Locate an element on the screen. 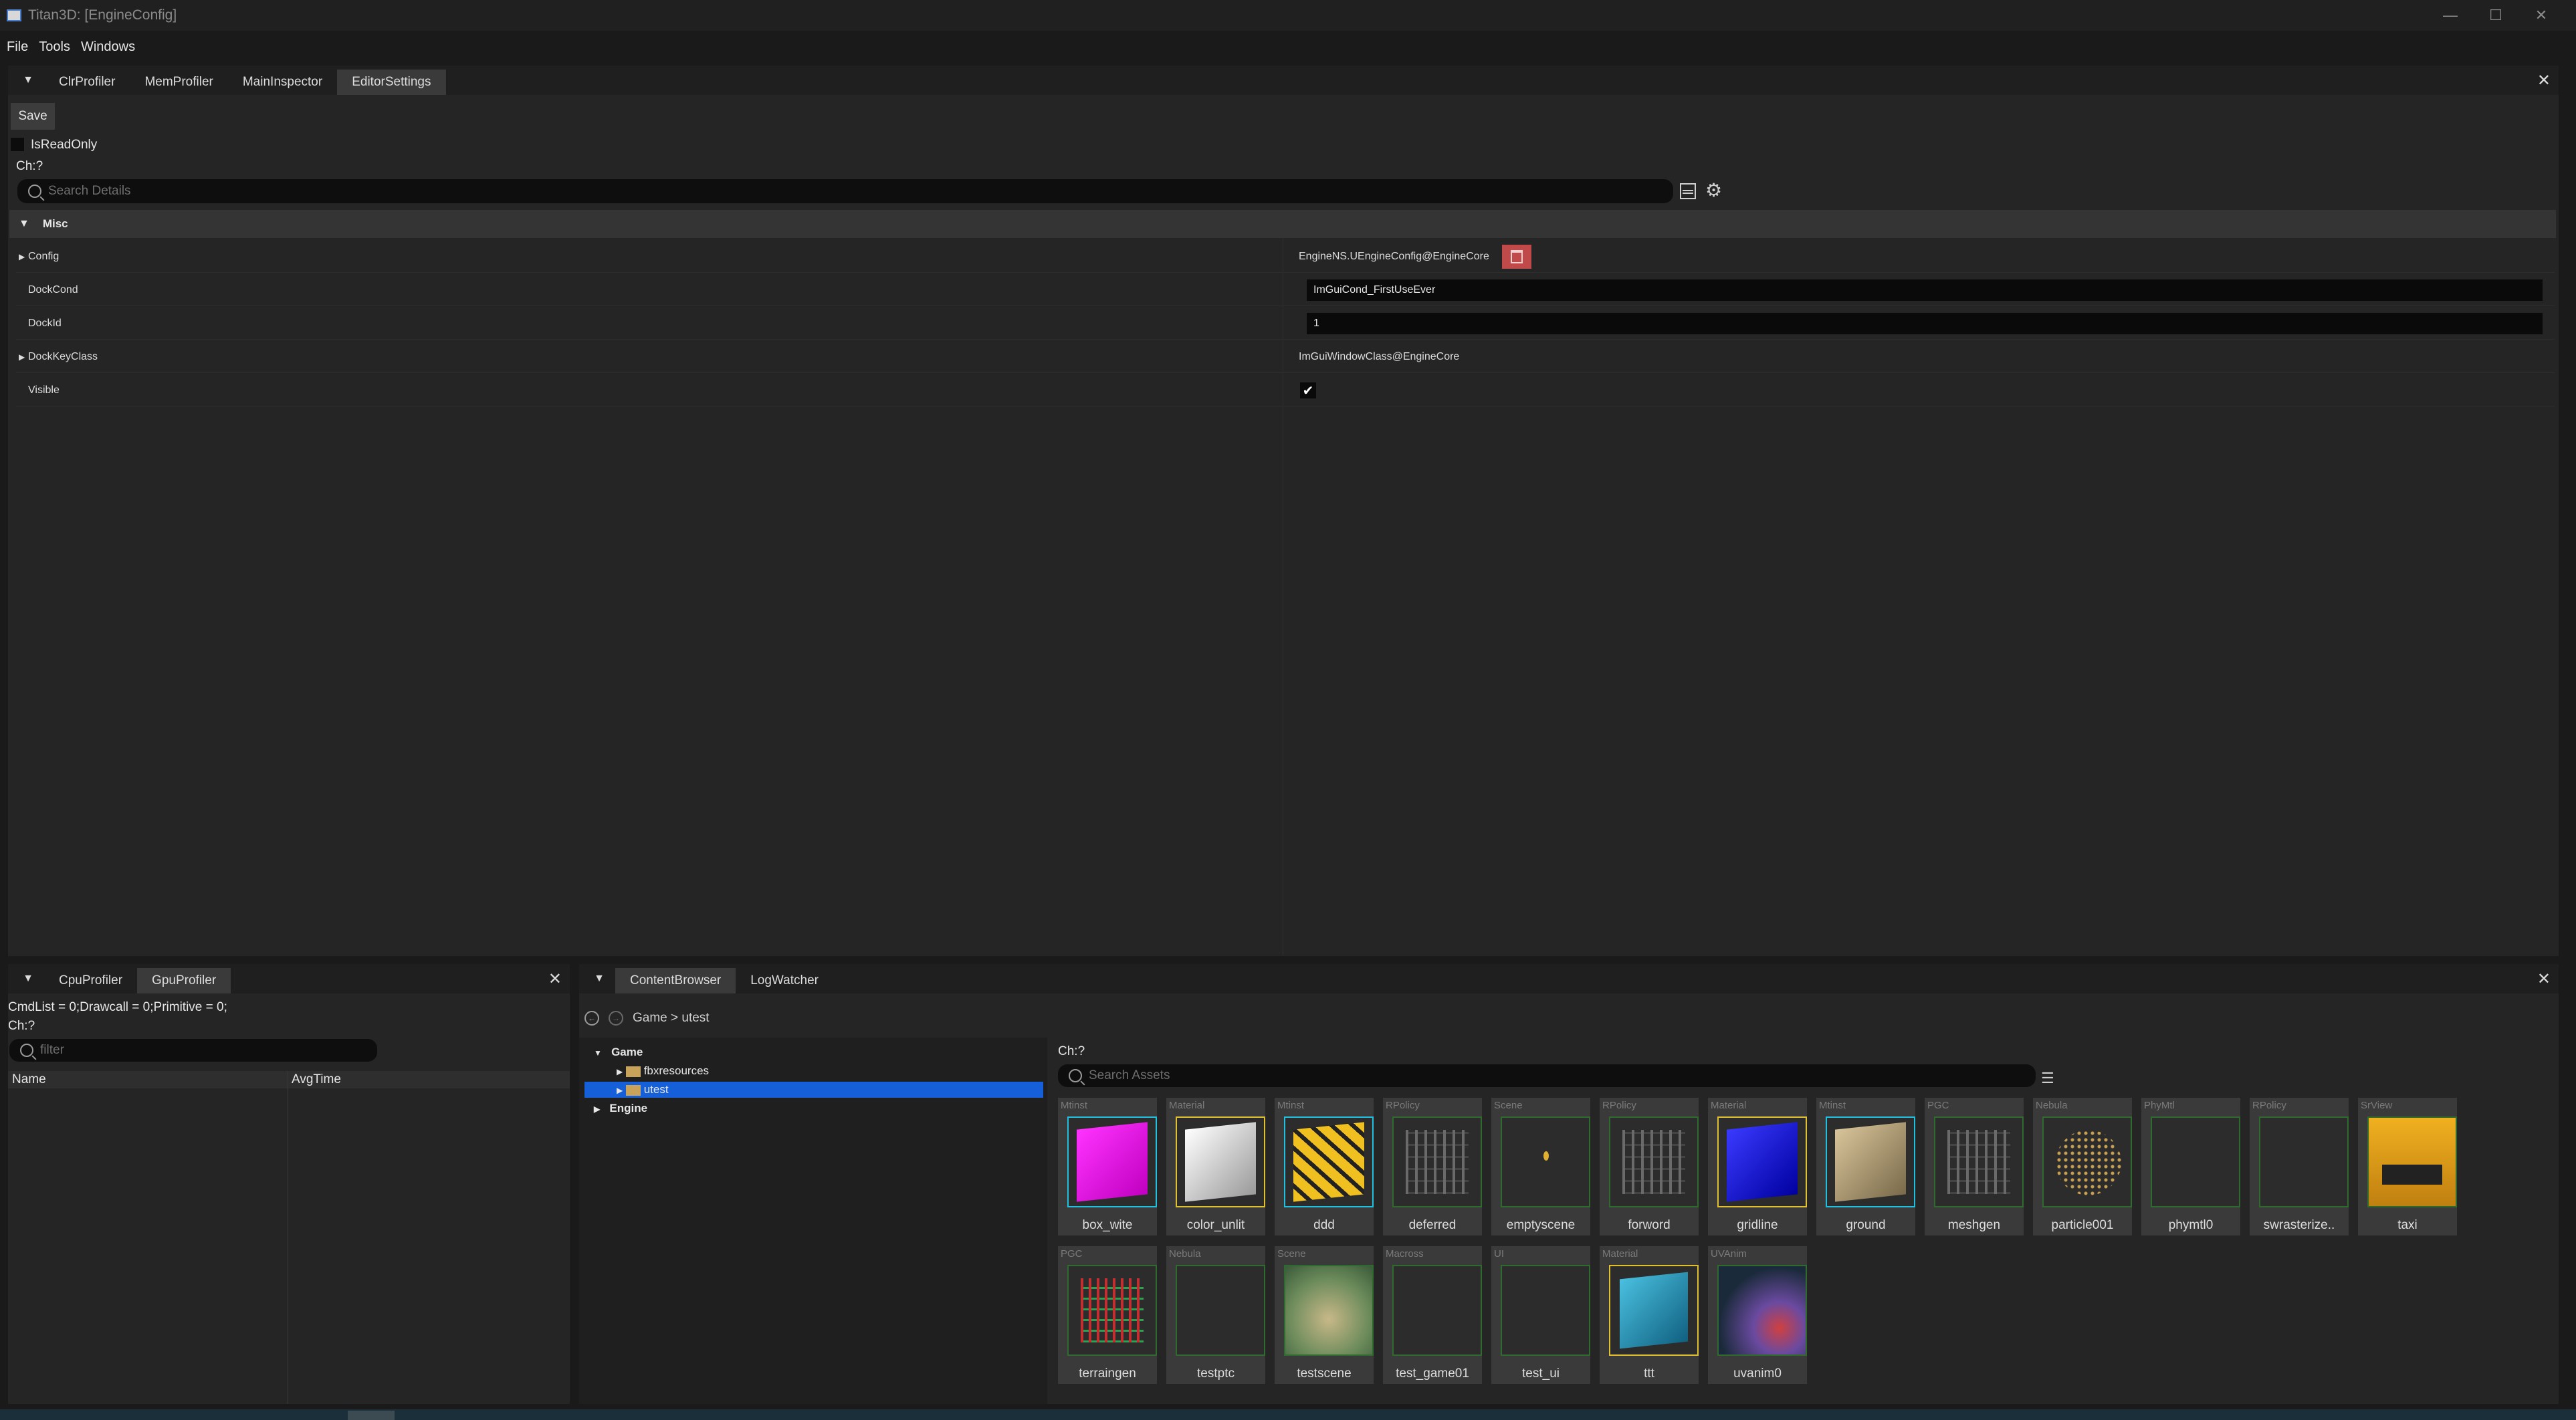  column-avgtime: AvgTime is located at coordinates (316, 1079).